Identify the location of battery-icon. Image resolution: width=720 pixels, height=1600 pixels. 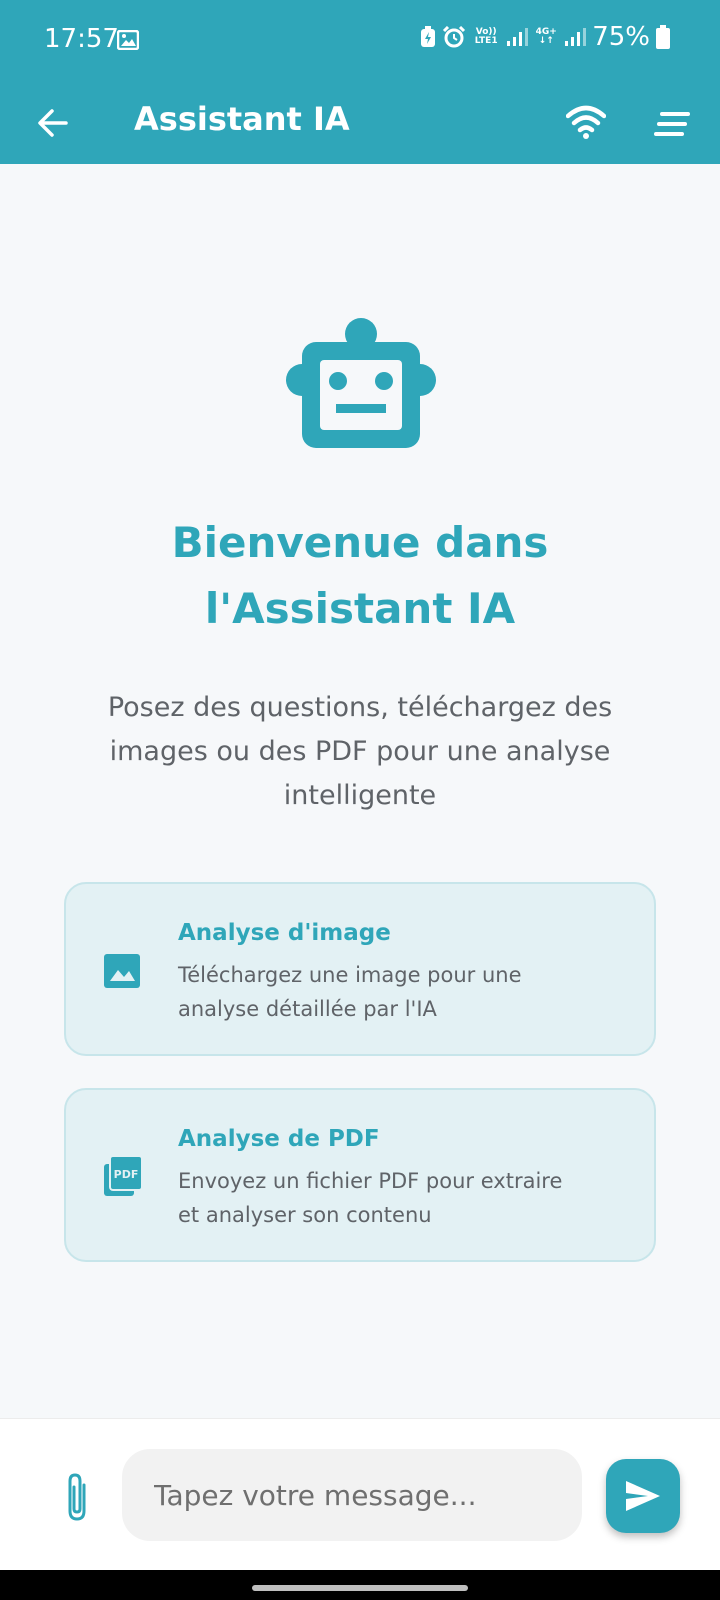
(663, 37).